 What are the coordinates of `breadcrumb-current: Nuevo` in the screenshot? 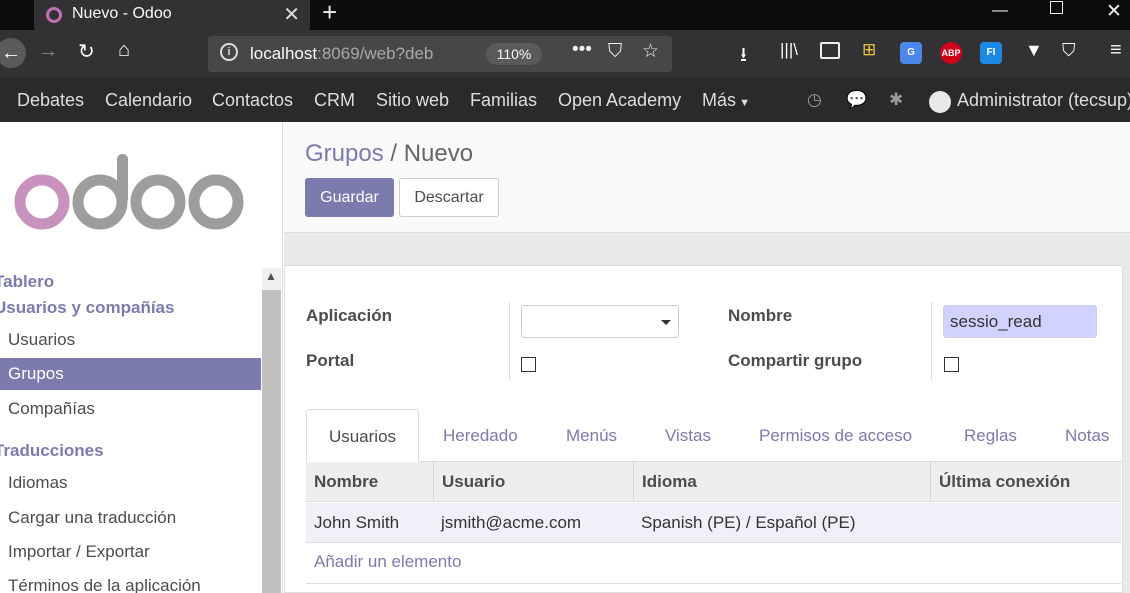 It's located at (438, 153).